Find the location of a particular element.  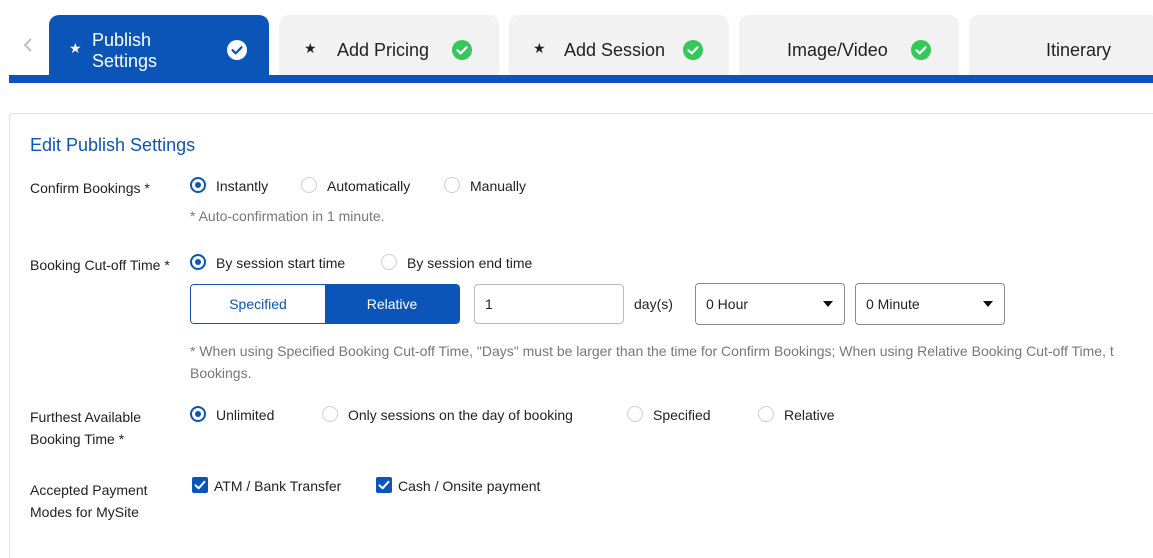

option-label: Automatically is located at coordinates (369, 186).